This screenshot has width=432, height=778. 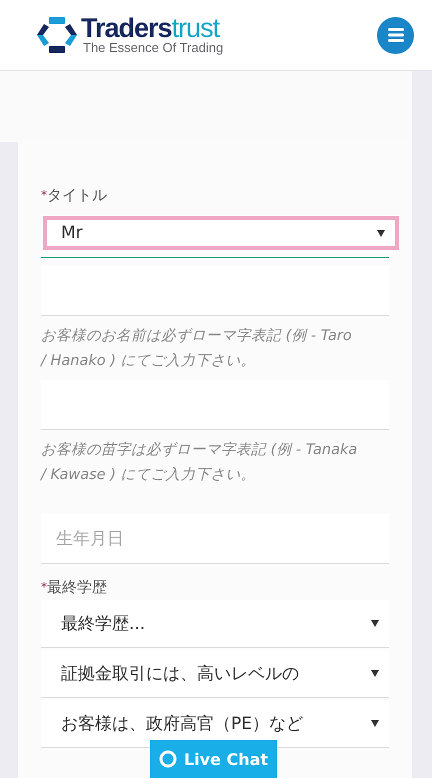 I want to click on select-field: お客様は、政府高官（PE）など, so click(x=215, y=724).